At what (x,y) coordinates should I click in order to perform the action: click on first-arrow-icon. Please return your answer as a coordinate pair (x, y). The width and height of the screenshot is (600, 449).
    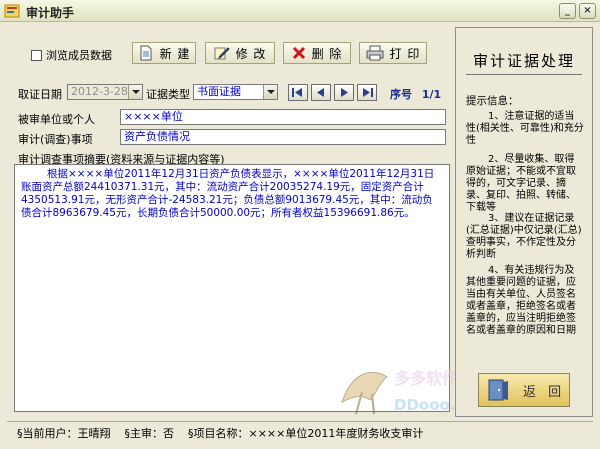
    Looking at the image, I should click on (297, 92).